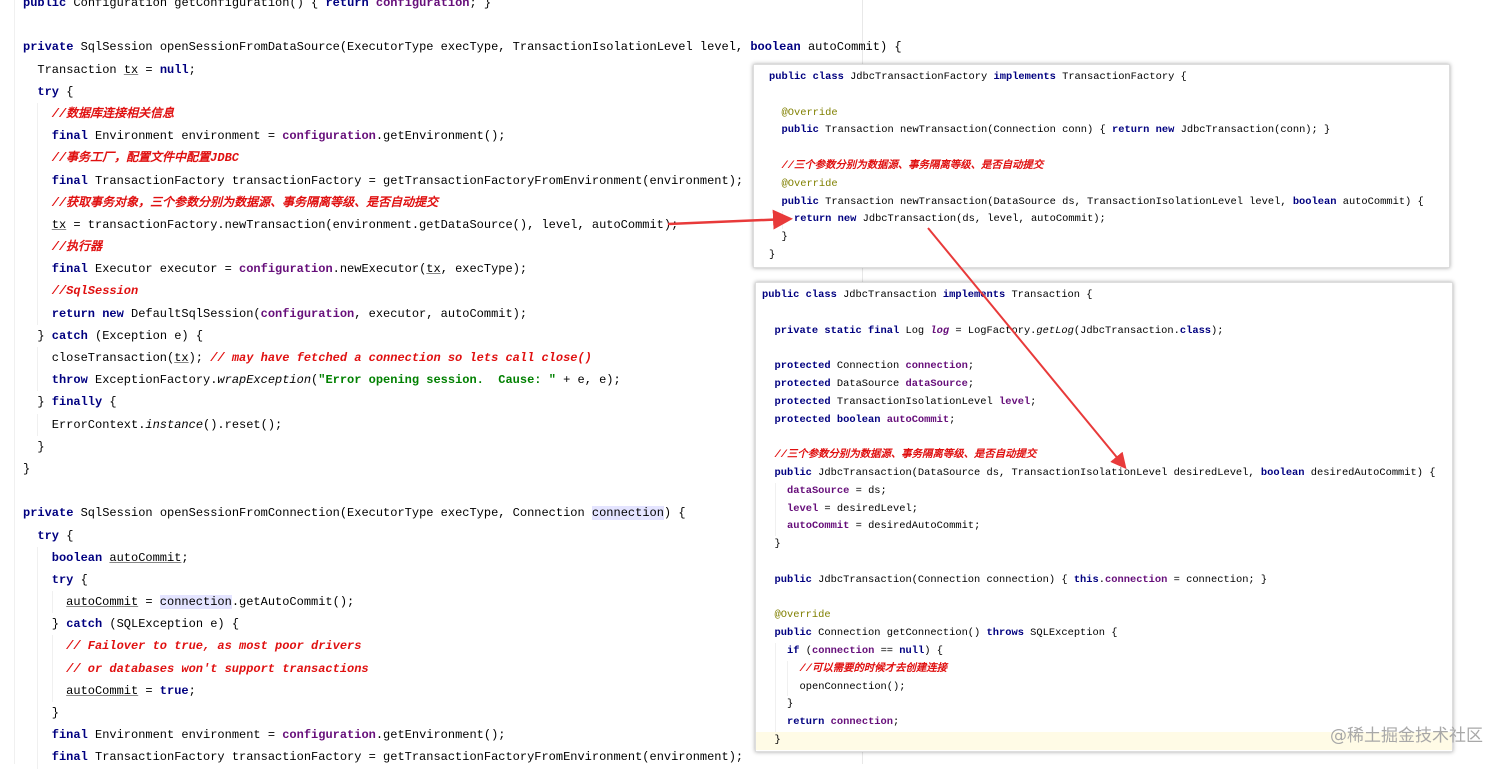 The width and height of the screenshot is (1512, 769). Describe the element at coordinates (73, 380) in the screenshot. I see `keyword: throw` at that location.